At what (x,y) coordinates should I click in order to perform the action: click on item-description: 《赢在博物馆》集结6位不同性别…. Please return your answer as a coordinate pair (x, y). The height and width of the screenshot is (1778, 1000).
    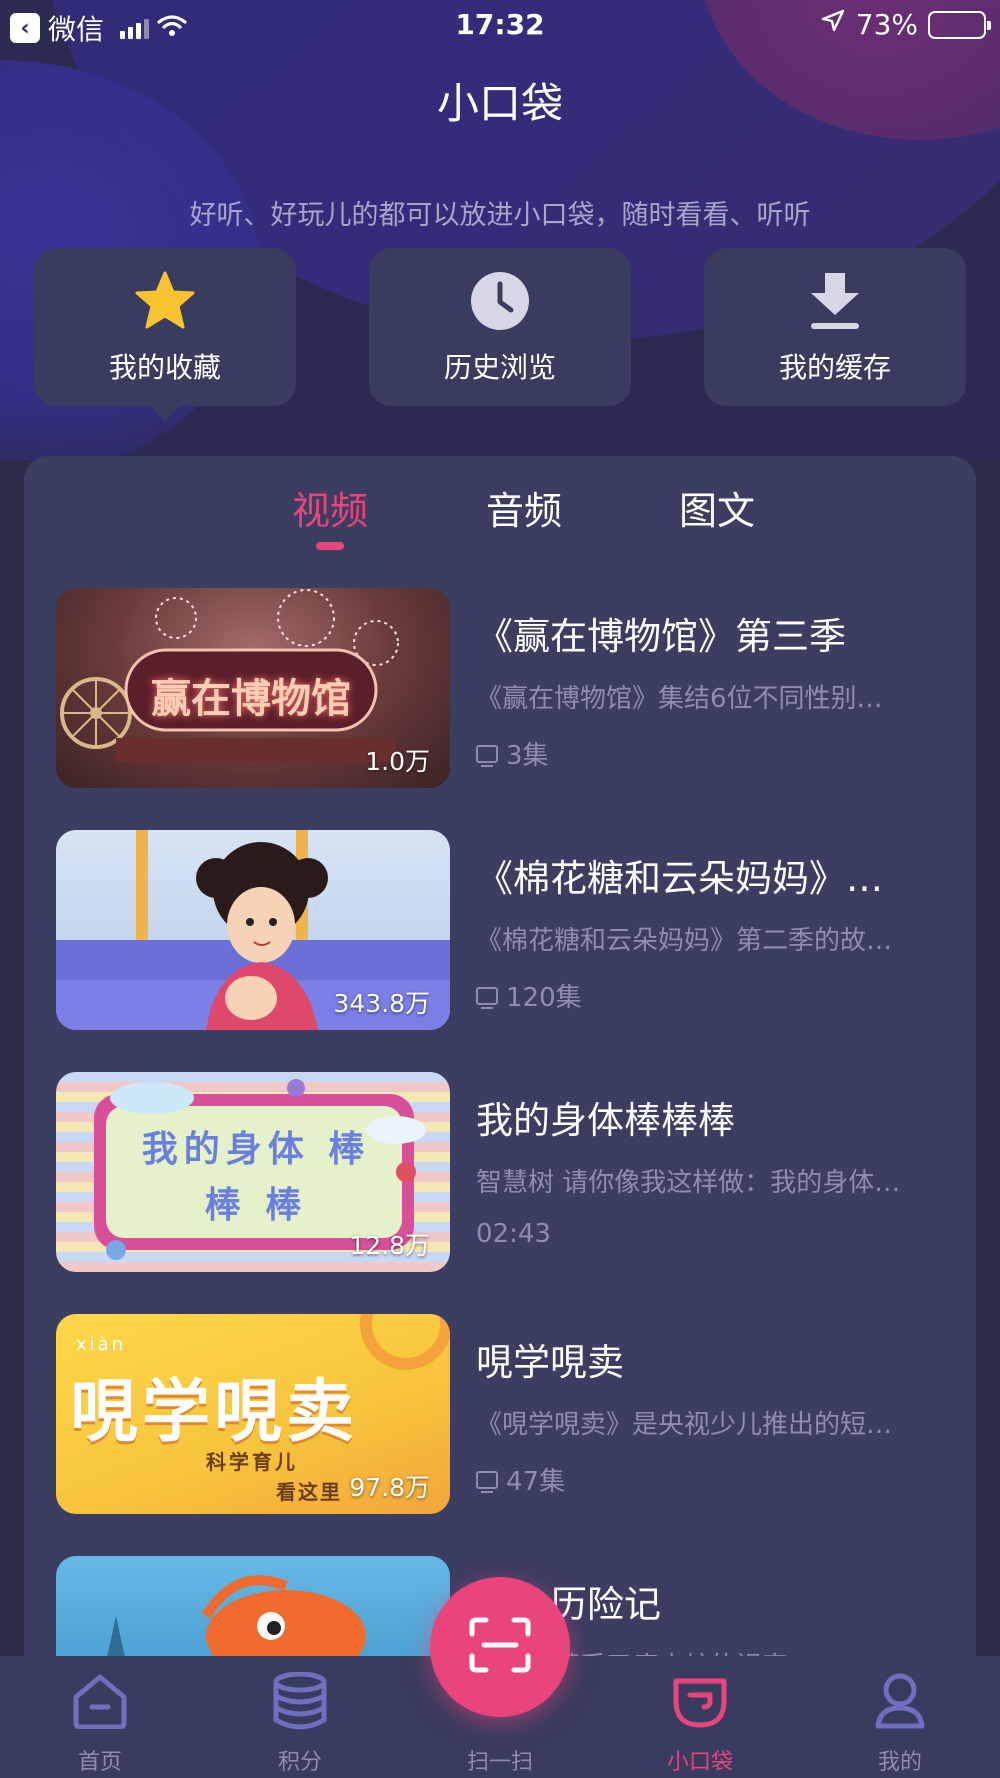
    Looking at the image, I should click on (679, 699).